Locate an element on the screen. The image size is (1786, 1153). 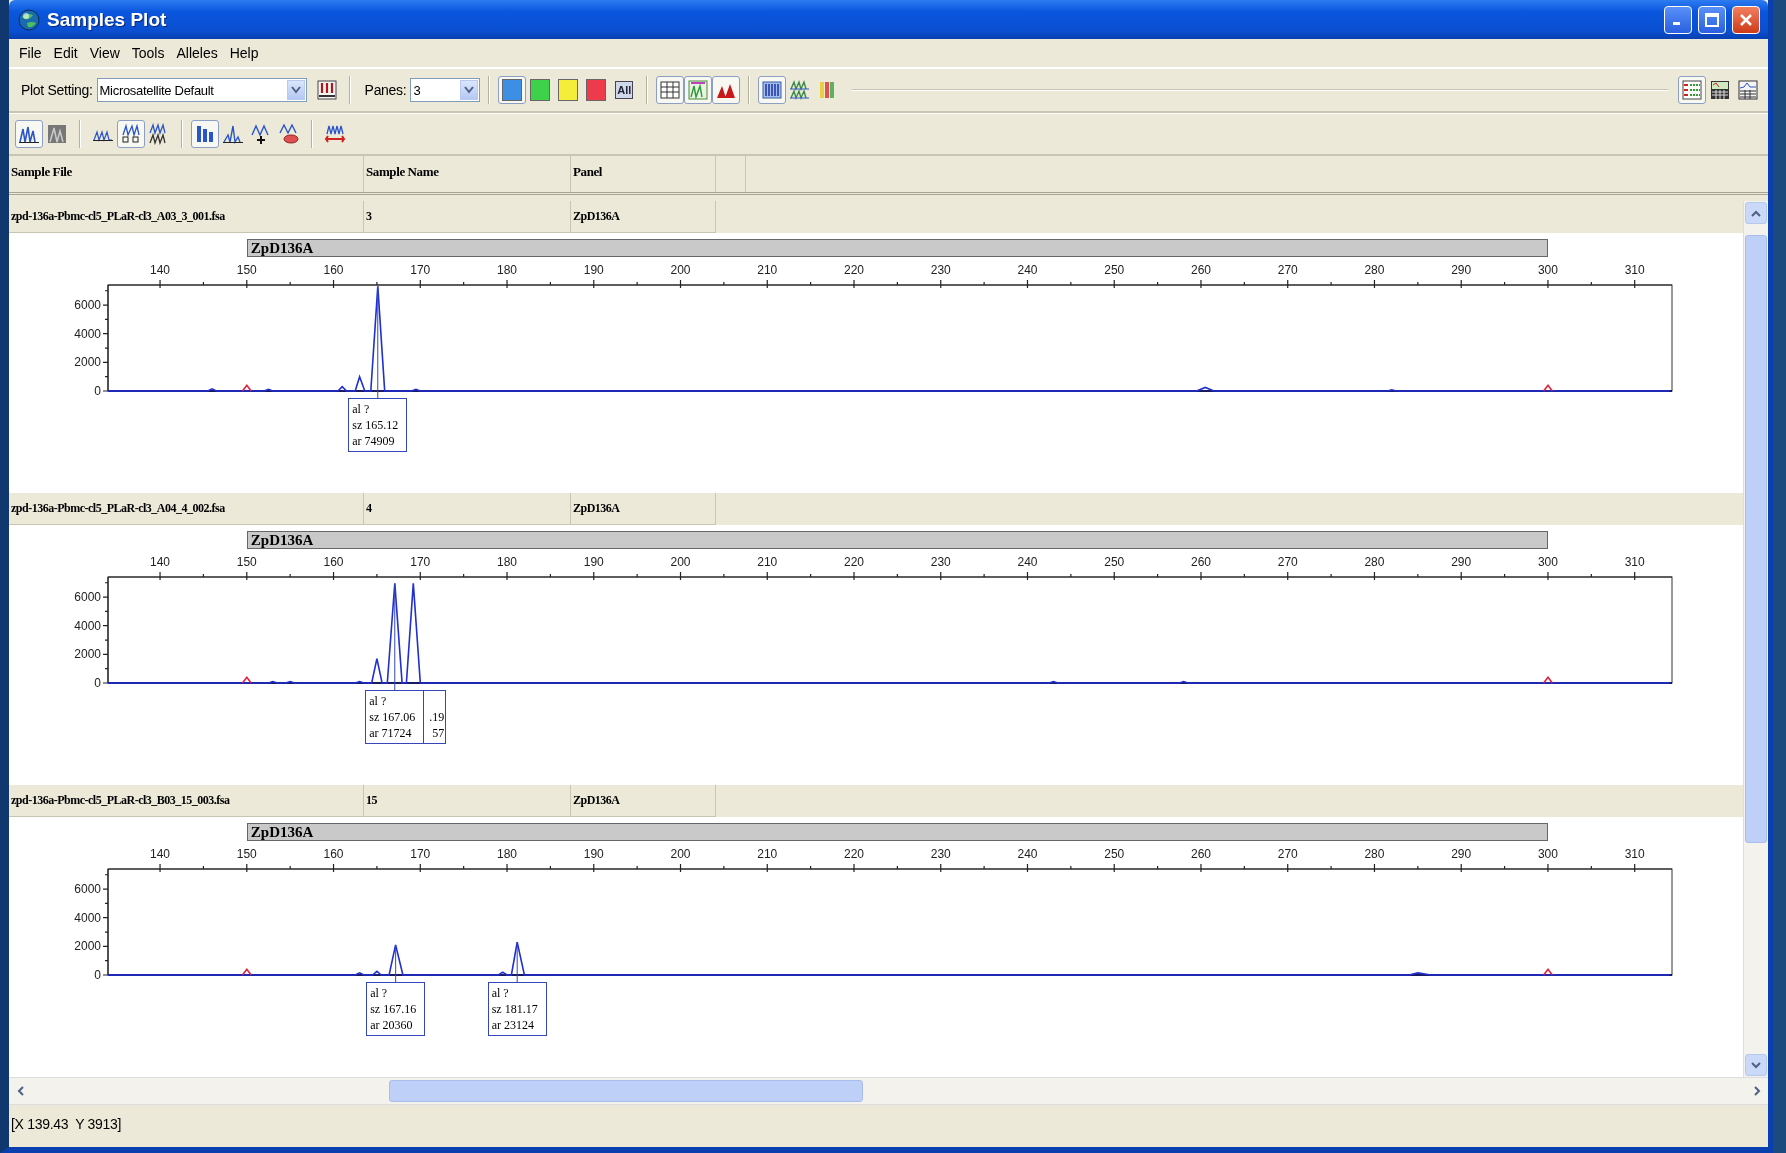
minimize-button is located at coordinates (1678, 19).